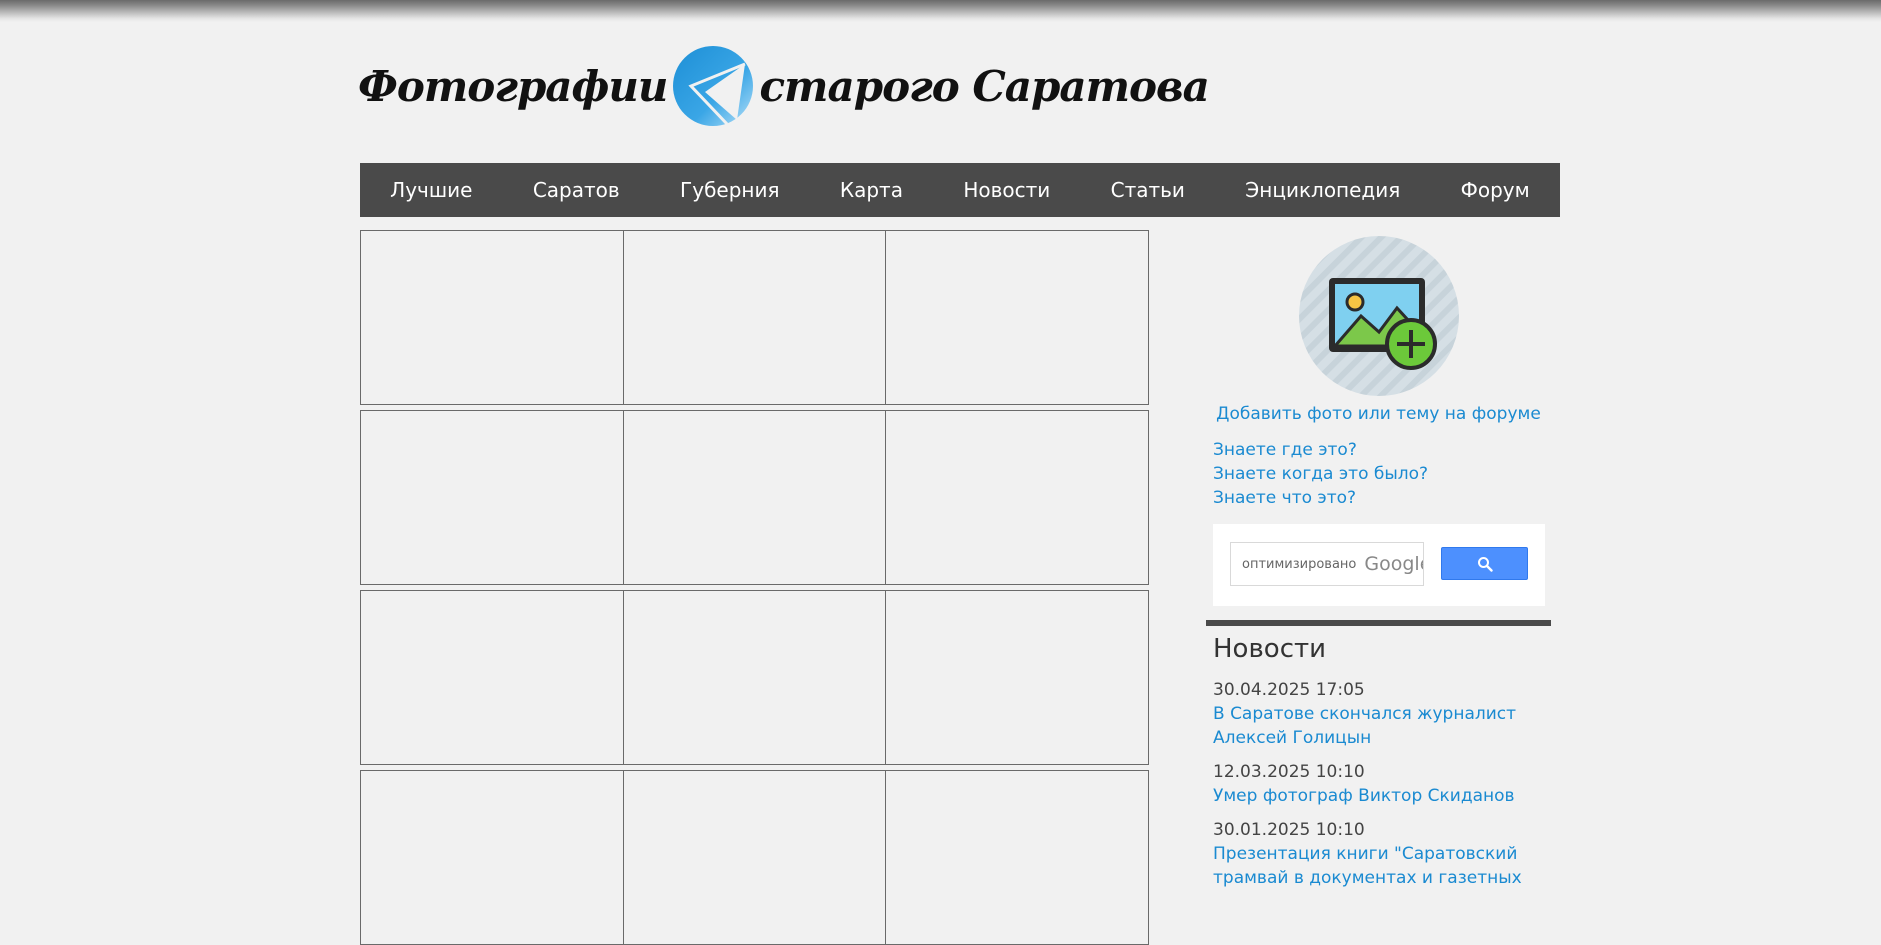 This screenshot has height=945, width=1881. What do you see at coordinates (1289, 690) in the screenshot?
I see `news-date: 30.04.2025 17:05` at bounding box center [1289, 690].